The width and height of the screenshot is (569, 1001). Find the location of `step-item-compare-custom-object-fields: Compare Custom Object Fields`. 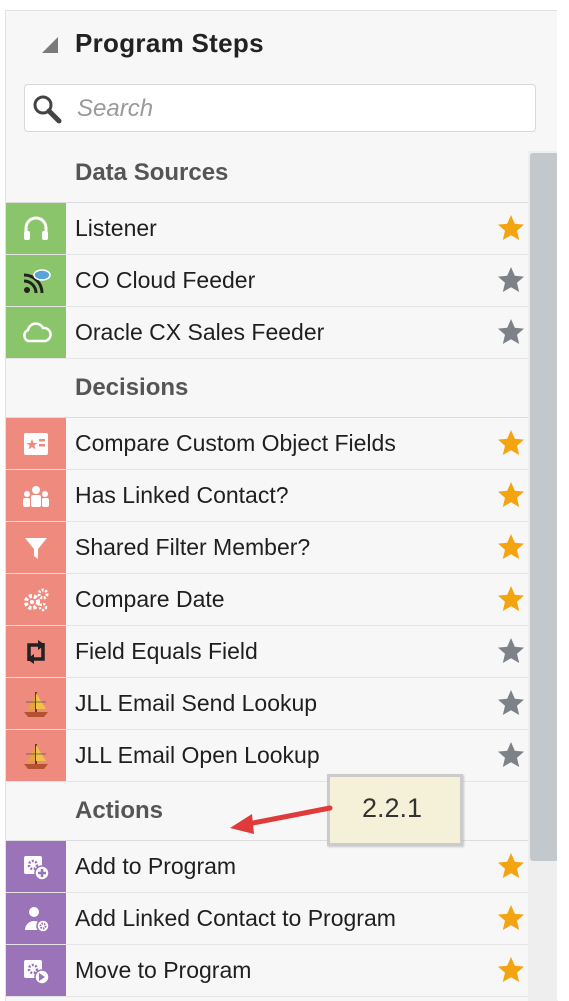

step-item-compare-custom-object-fields: Compare Custom Object Fields is located at coordinates (267, 444).